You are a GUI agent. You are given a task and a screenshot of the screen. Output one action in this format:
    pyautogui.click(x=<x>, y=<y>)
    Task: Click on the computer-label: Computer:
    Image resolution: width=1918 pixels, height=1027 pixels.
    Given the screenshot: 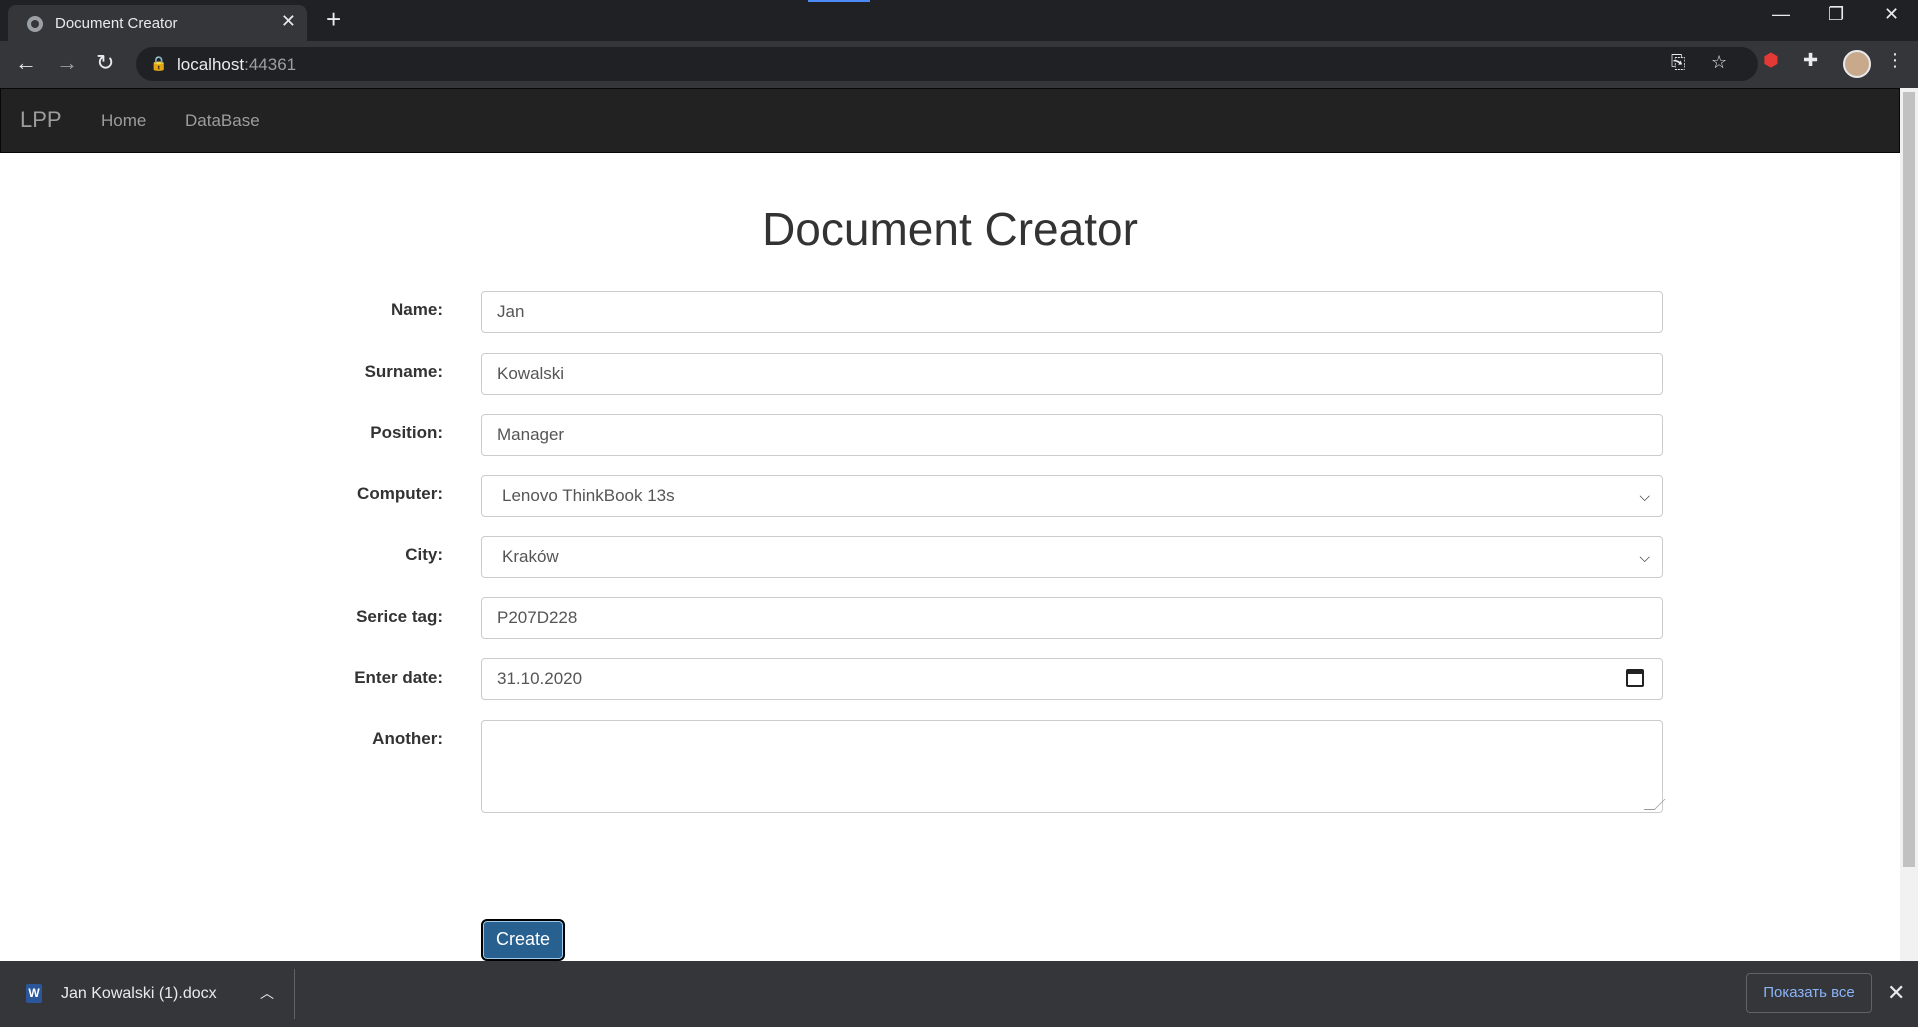 What is the action you would take?
    pyautogui.click(x=400, y=493)
    